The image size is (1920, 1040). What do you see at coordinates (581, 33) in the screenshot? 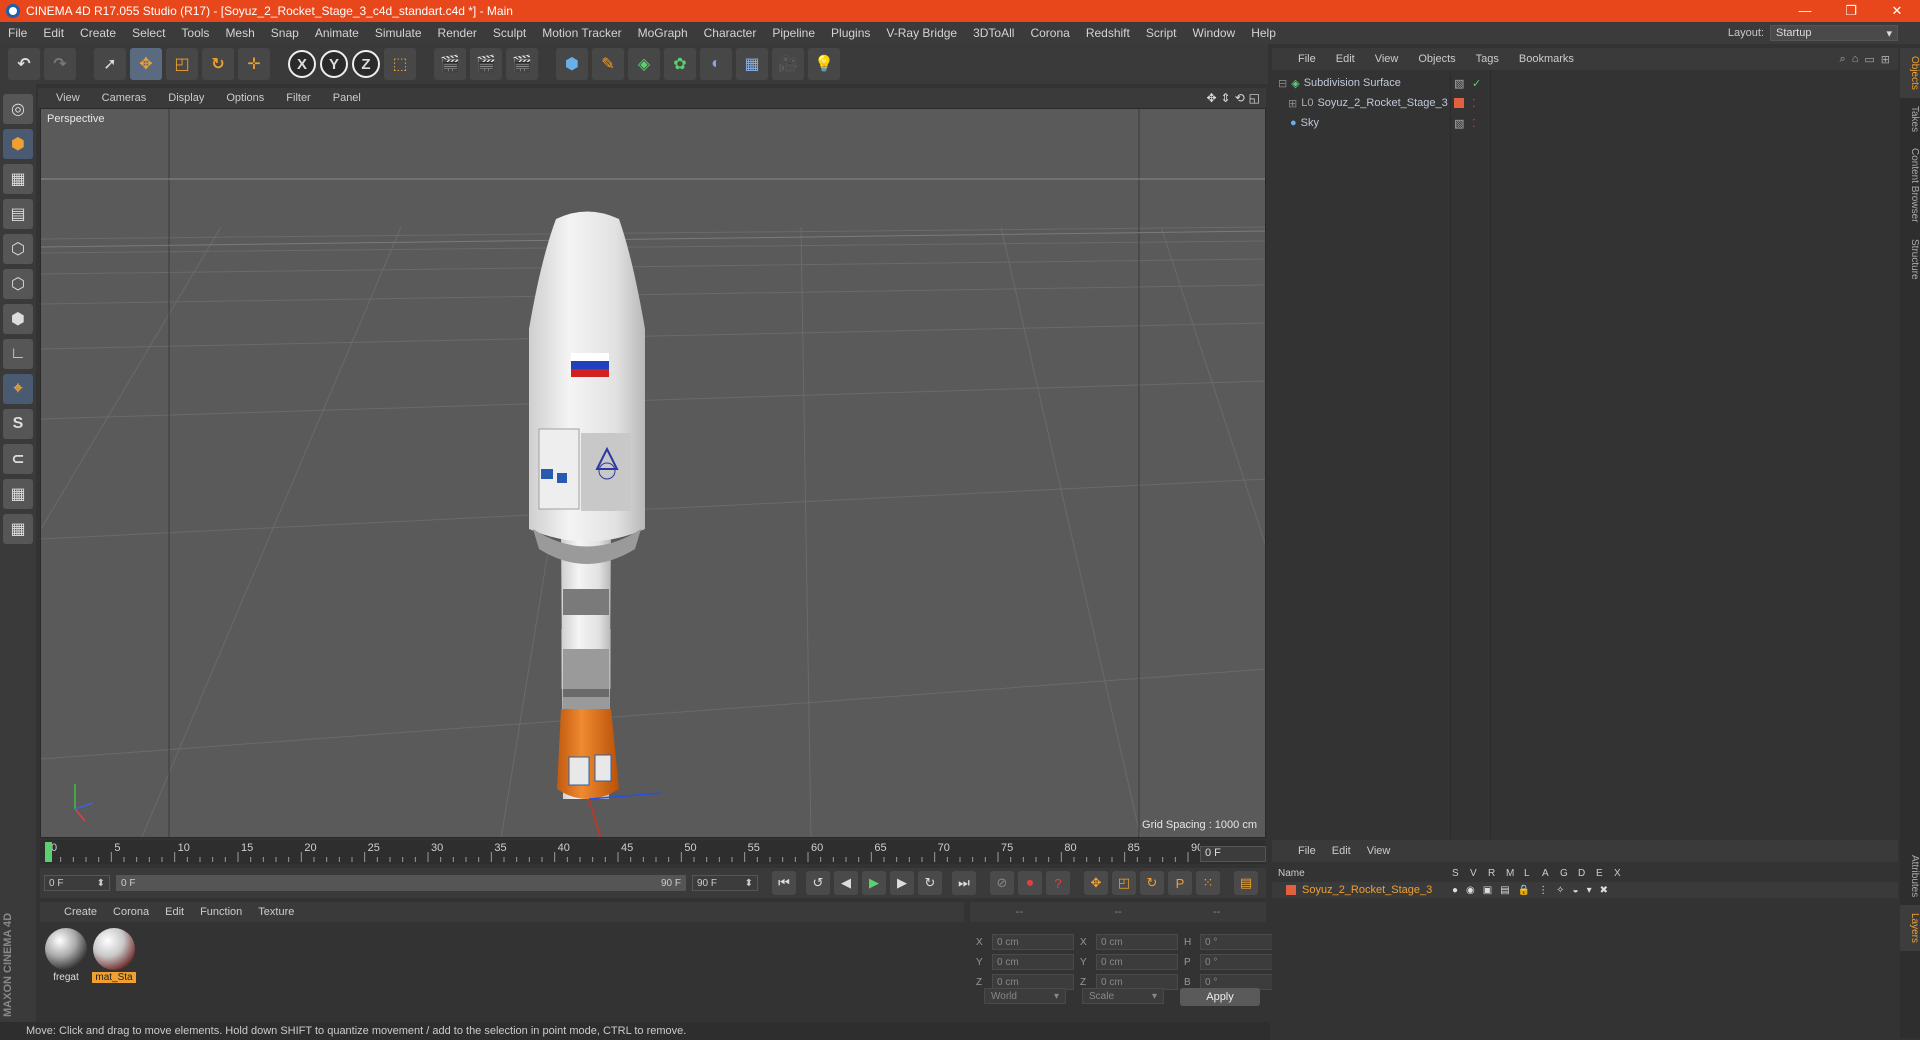
I see `menu-motion-tracker: Motion Tracker` at bounding box center [581, 33].